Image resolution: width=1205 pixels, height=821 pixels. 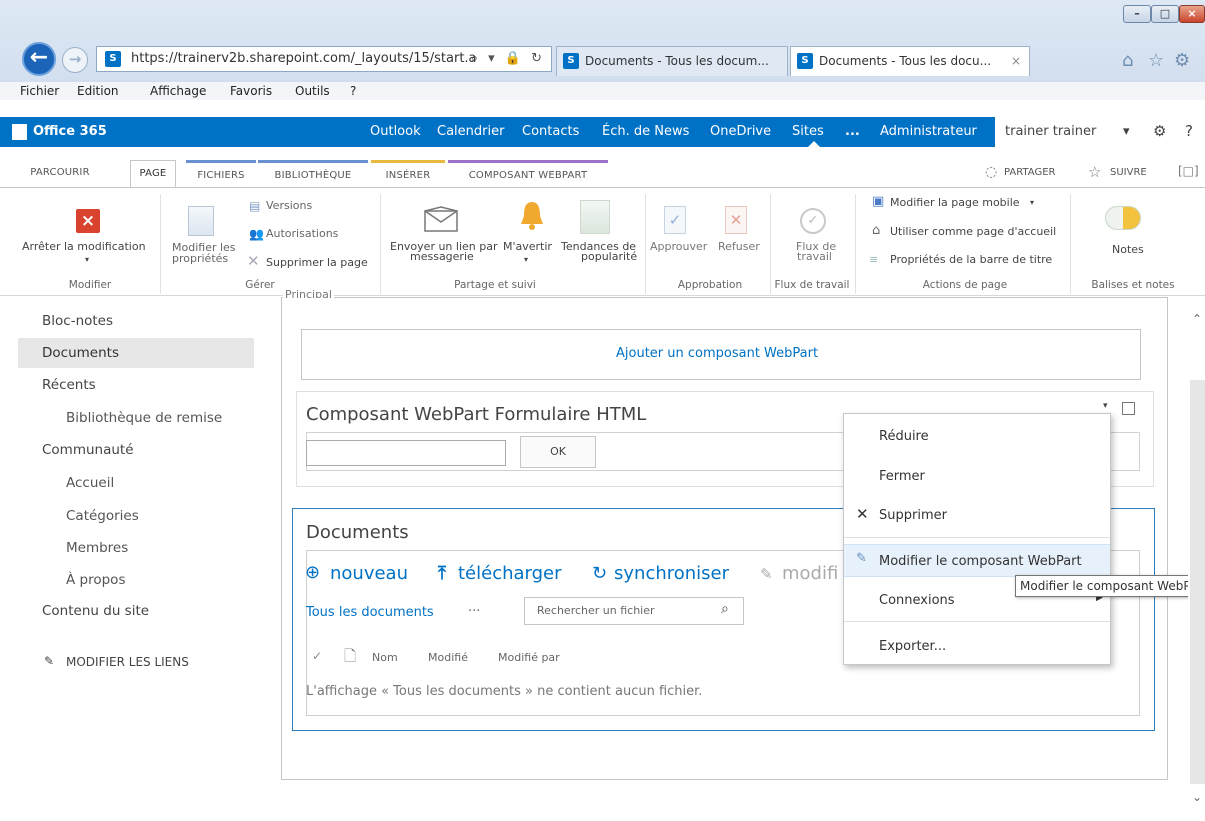 I want to click on webpart-select-checkbox, so click(x=1128, y=408).